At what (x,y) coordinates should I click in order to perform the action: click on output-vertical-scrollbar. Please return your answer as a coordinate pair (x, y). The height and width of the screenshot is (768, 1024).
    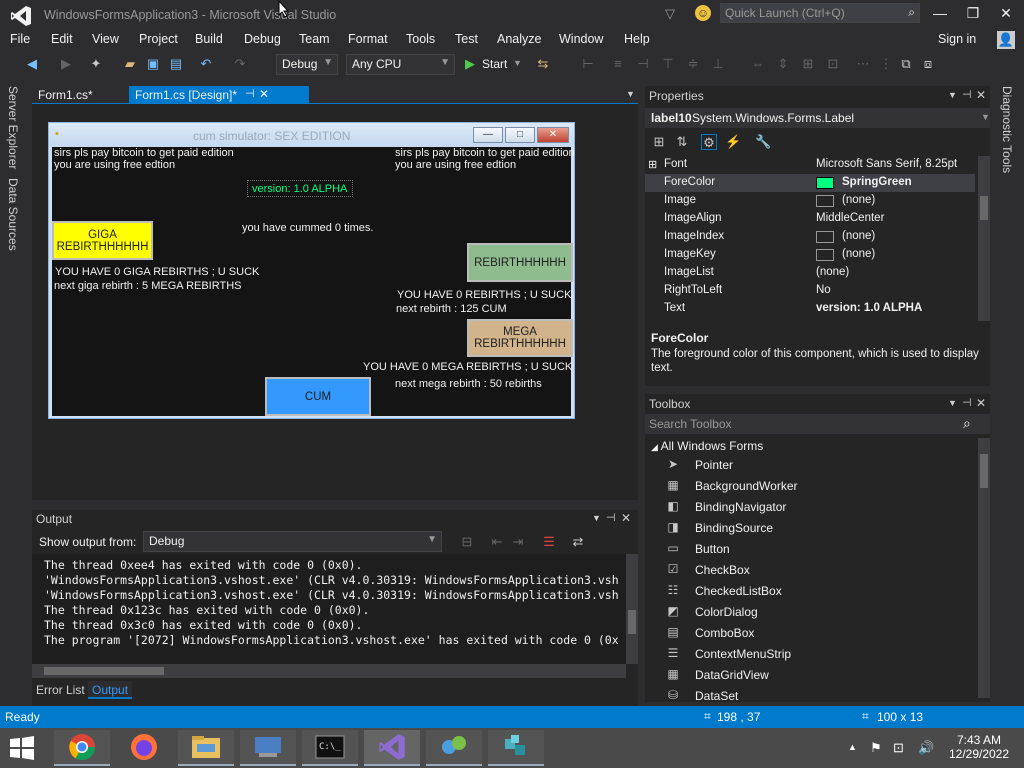
    Looking at the image, I should click on (632, 609).